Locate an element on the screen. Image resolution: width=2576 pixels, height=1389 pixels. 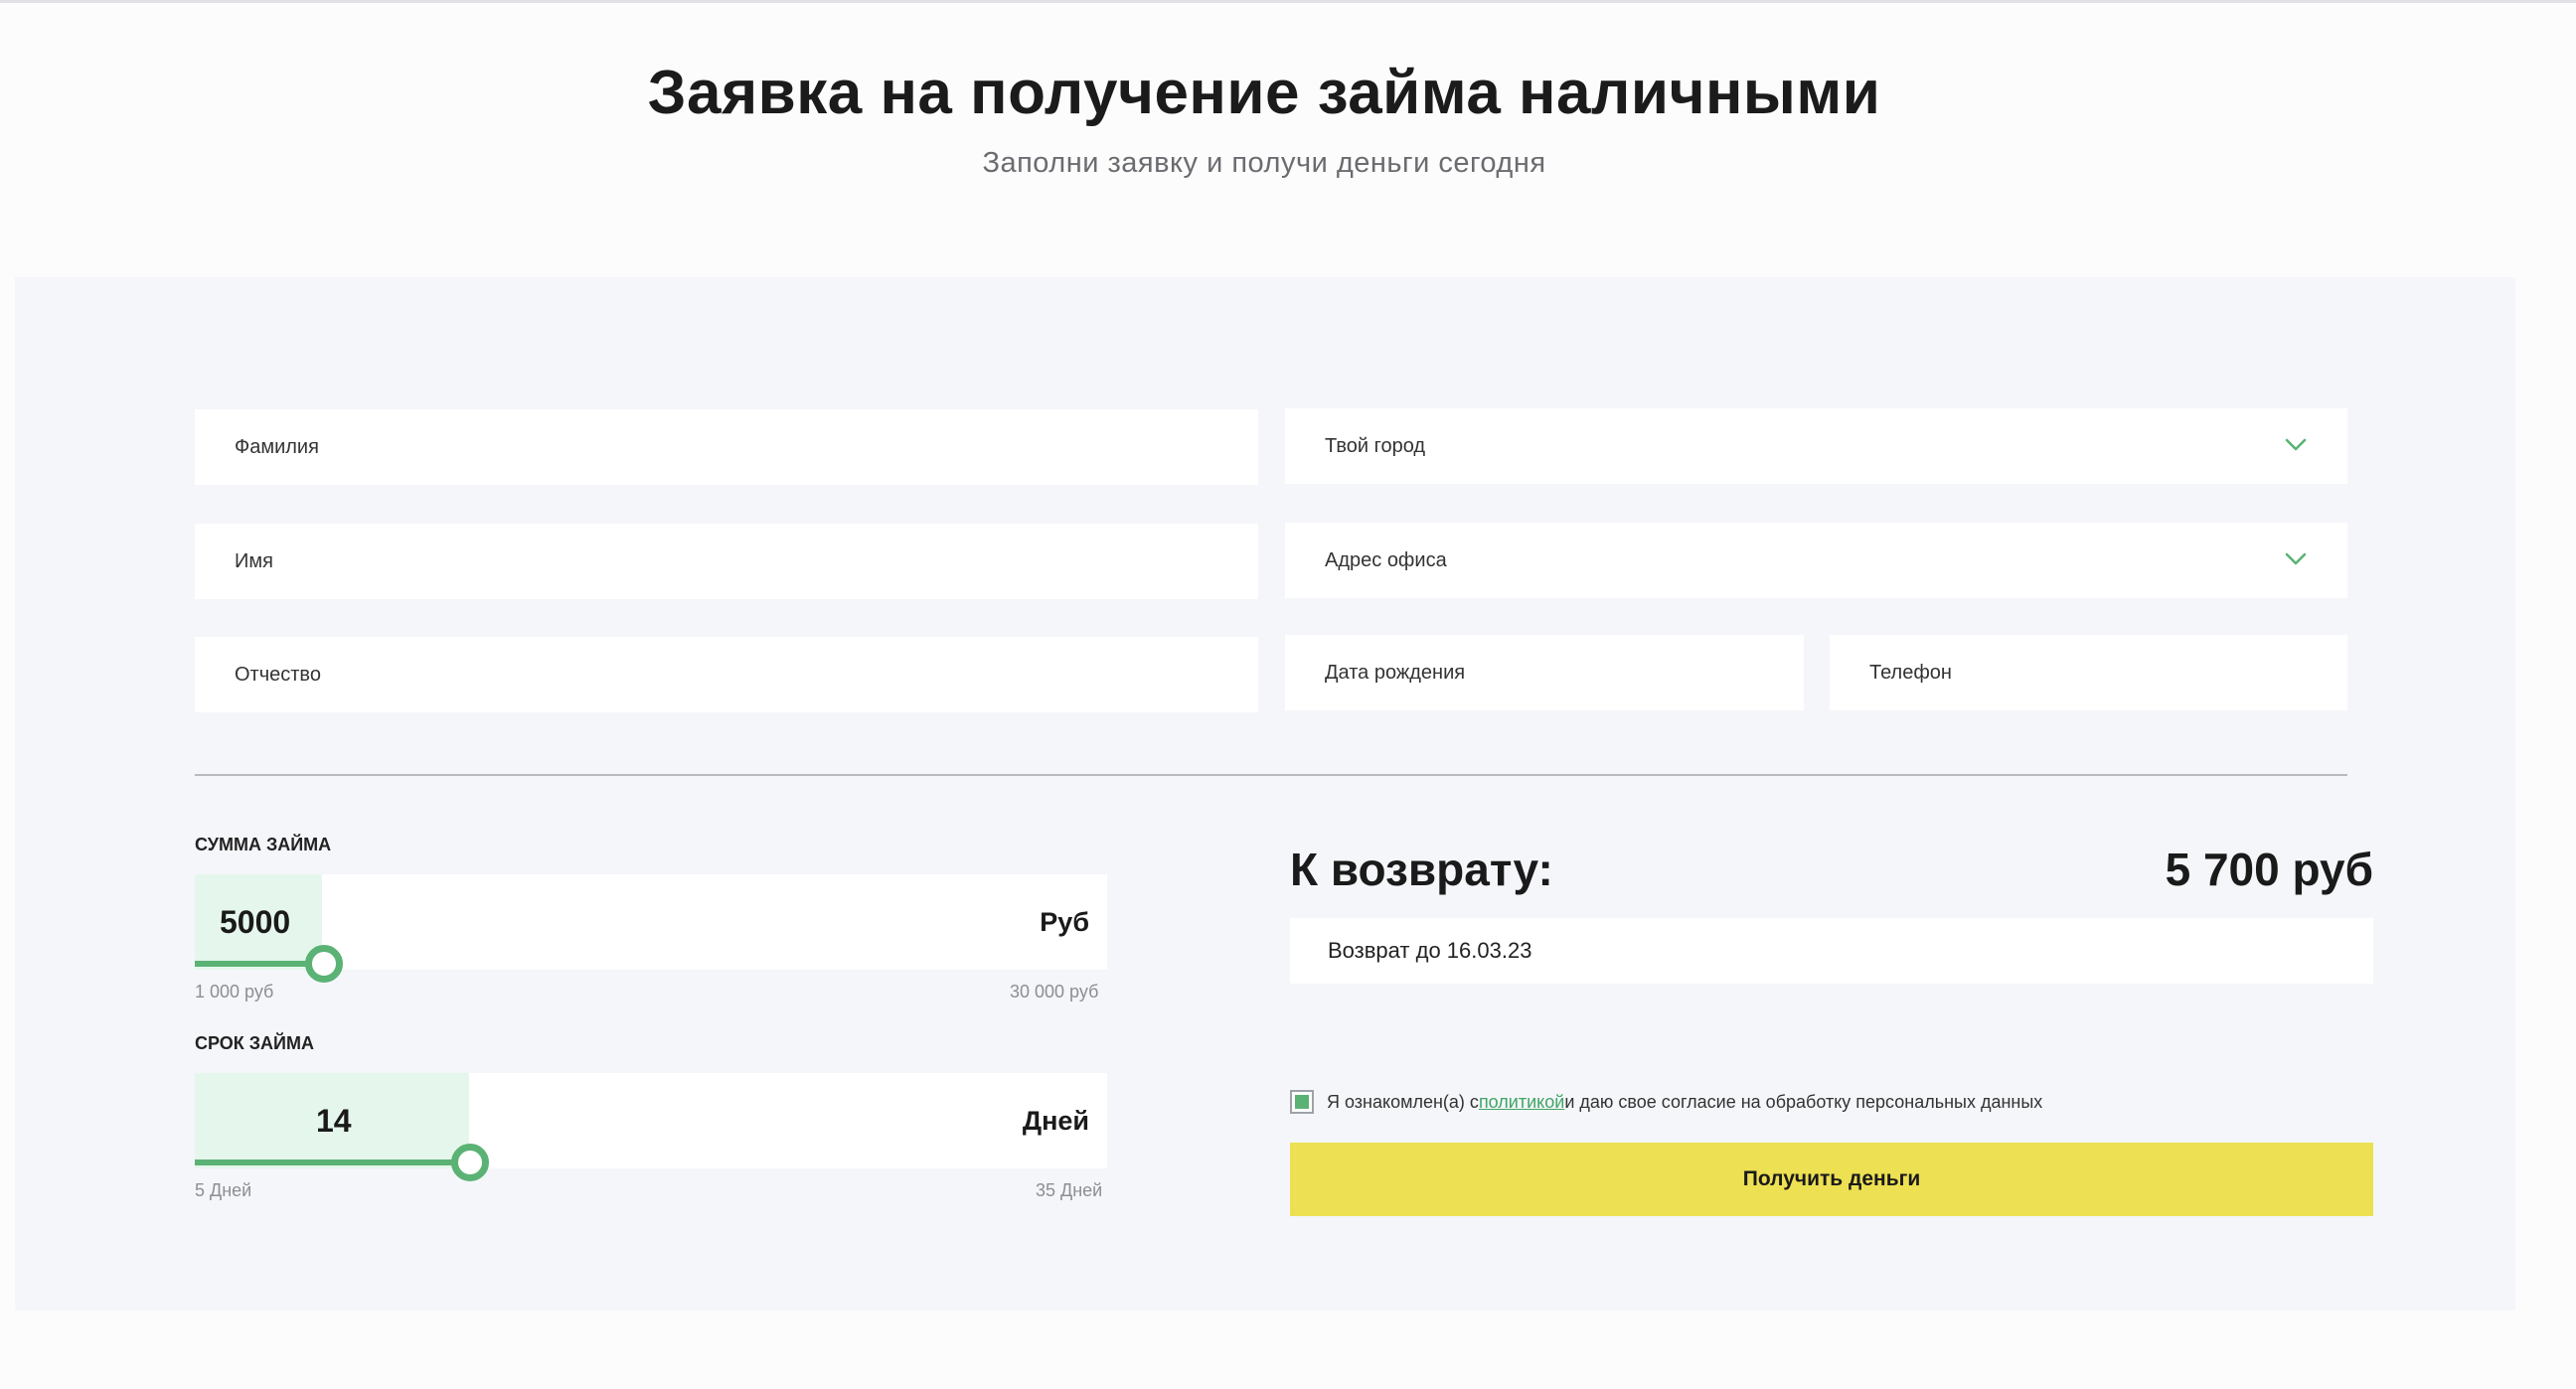
section-divider is located at coordinates (1271, 775).